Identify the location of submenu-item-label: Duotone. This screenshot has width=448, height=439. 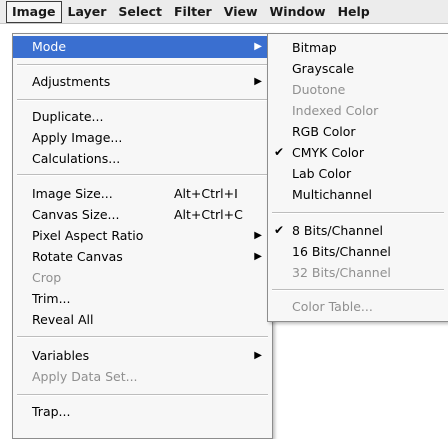
(319, 89).